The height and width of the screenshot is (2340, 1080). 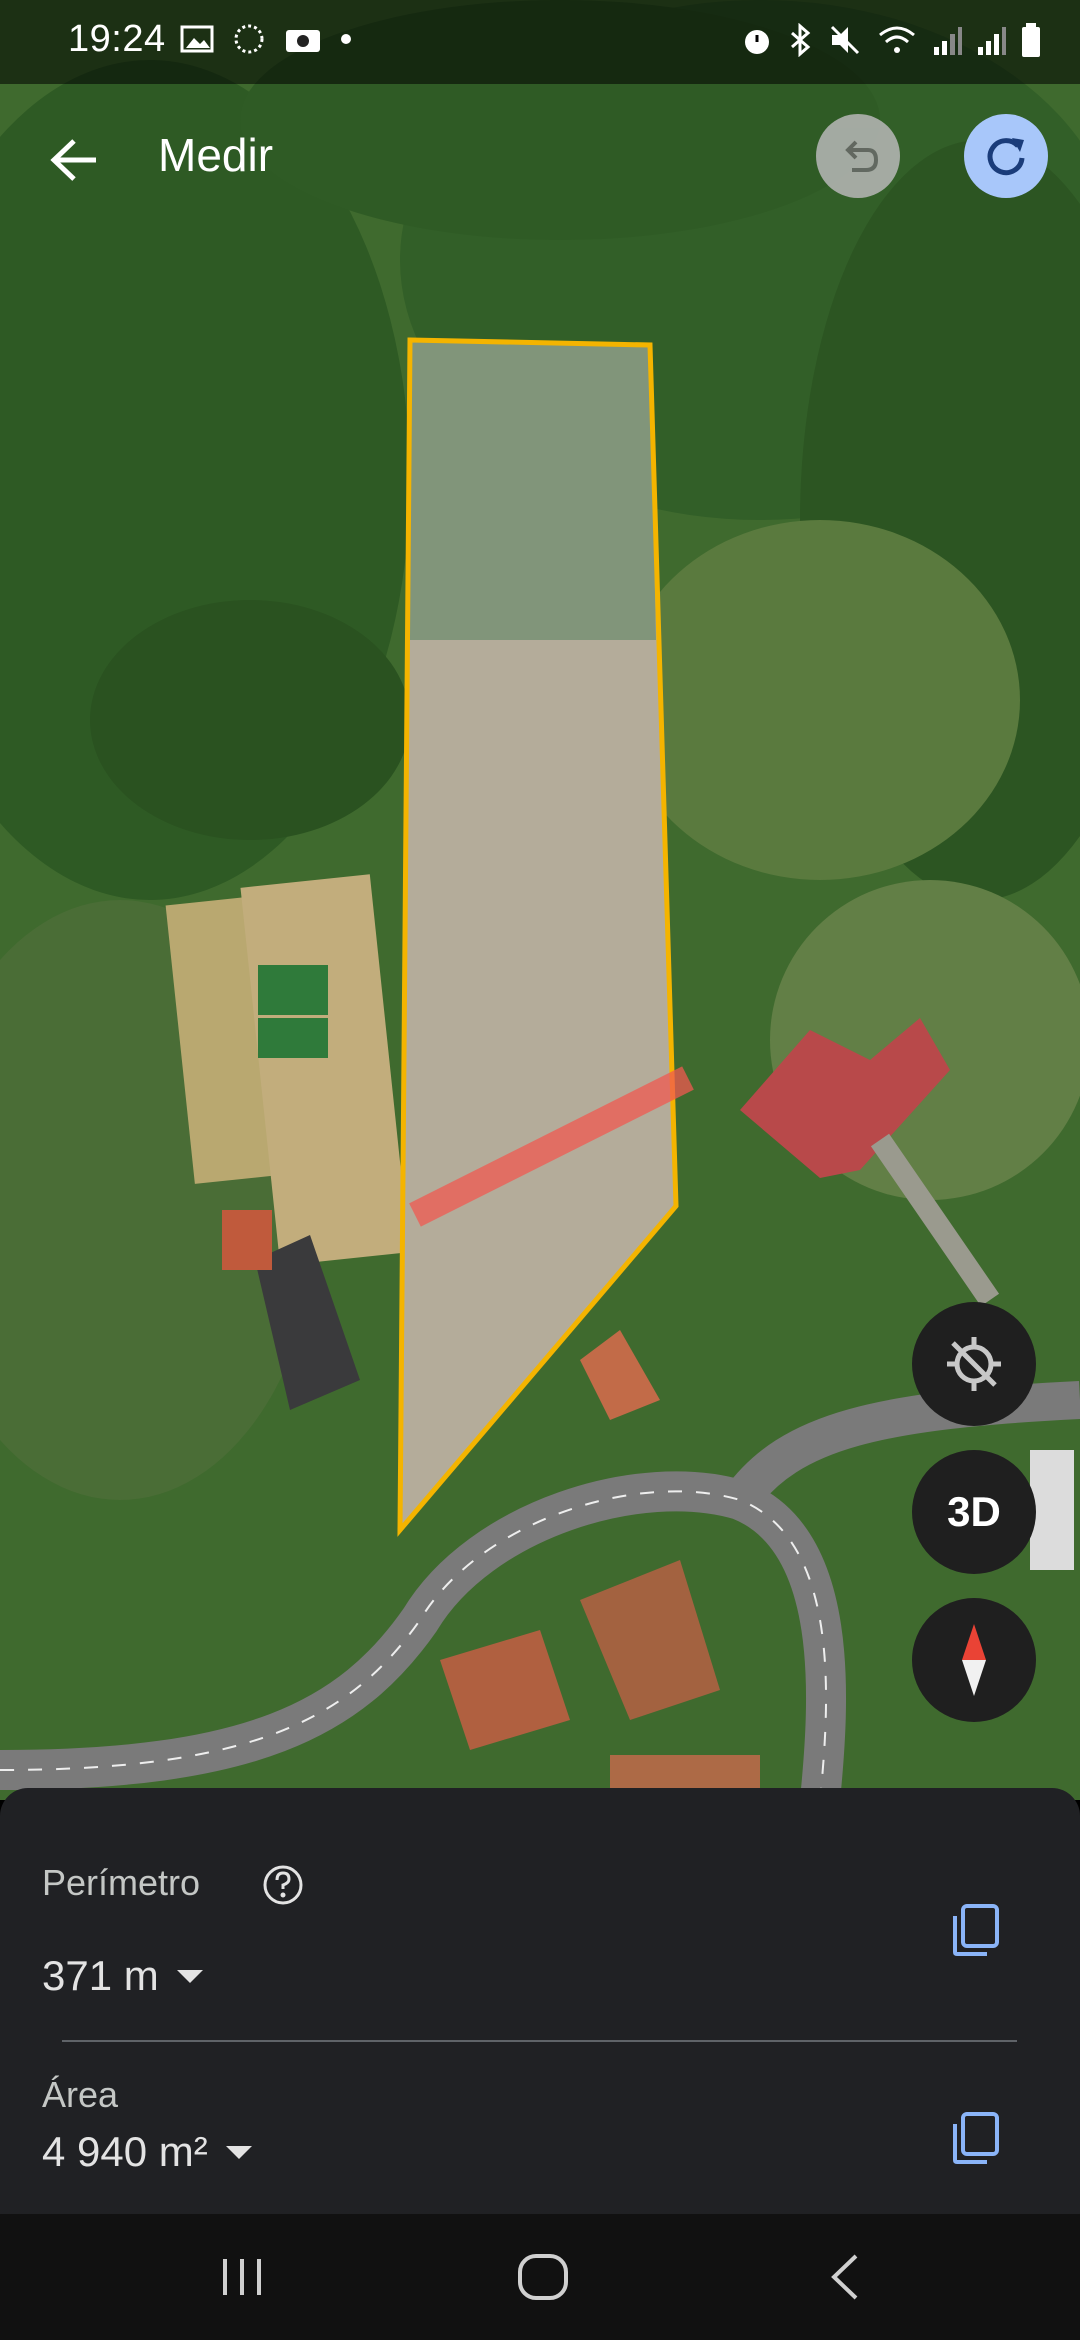 What do you see at coordinates (1031, 40) in the screenshot?
I see `battery-icon` at bounding box center [1031, 40].